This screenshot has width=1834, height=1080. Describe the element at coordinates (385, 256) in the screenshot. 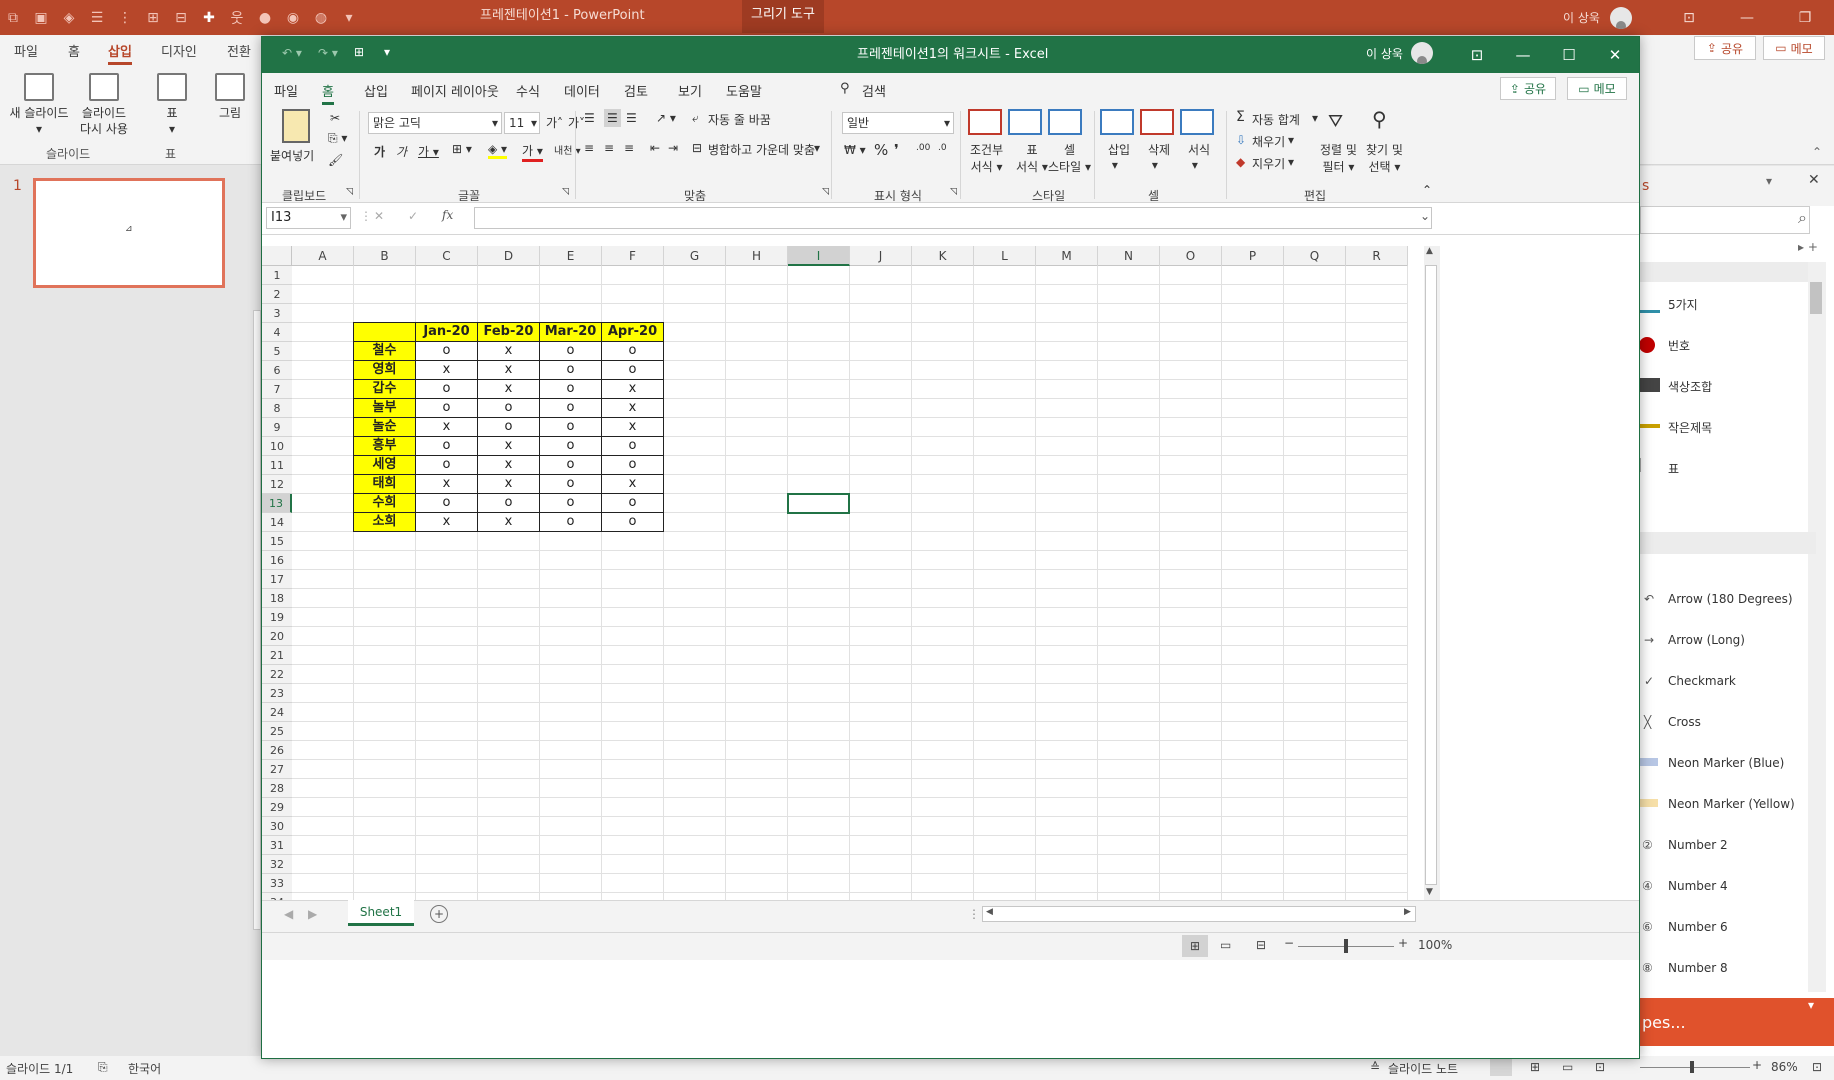

I see `column-header-b: B` at that location.